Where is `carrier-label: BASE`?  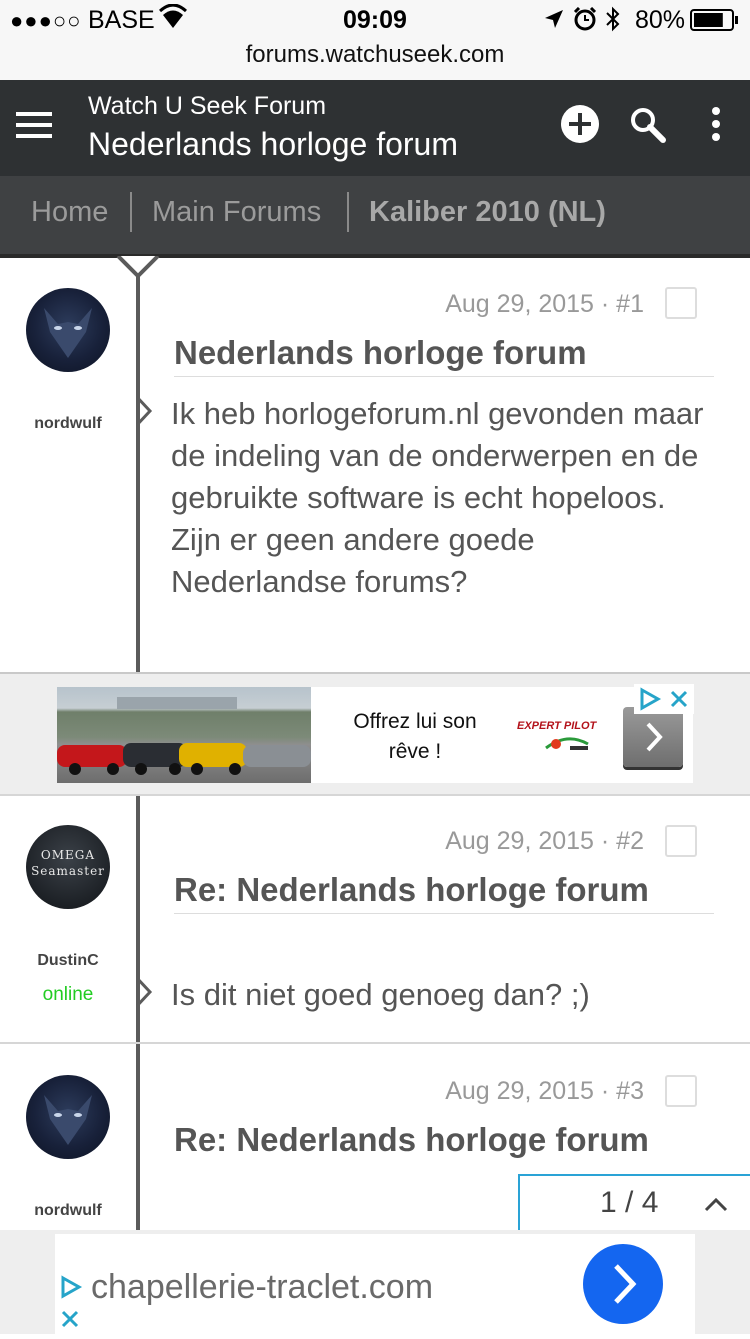 carrier-label: BASE is located at coordinates (121, 20).